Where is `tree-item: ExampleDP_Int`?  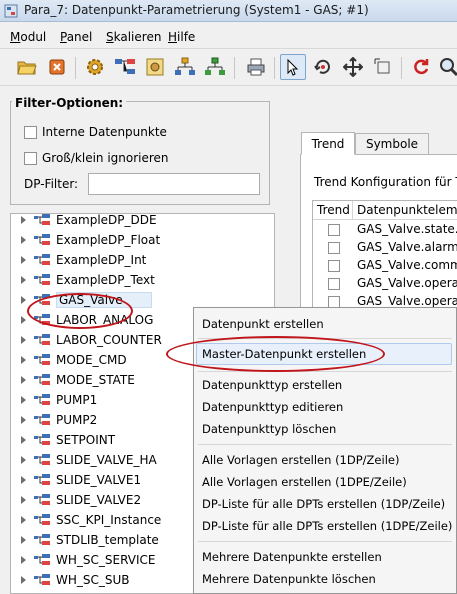 tree-item: ExampleDP_Int is located at coordinates (78, 260).